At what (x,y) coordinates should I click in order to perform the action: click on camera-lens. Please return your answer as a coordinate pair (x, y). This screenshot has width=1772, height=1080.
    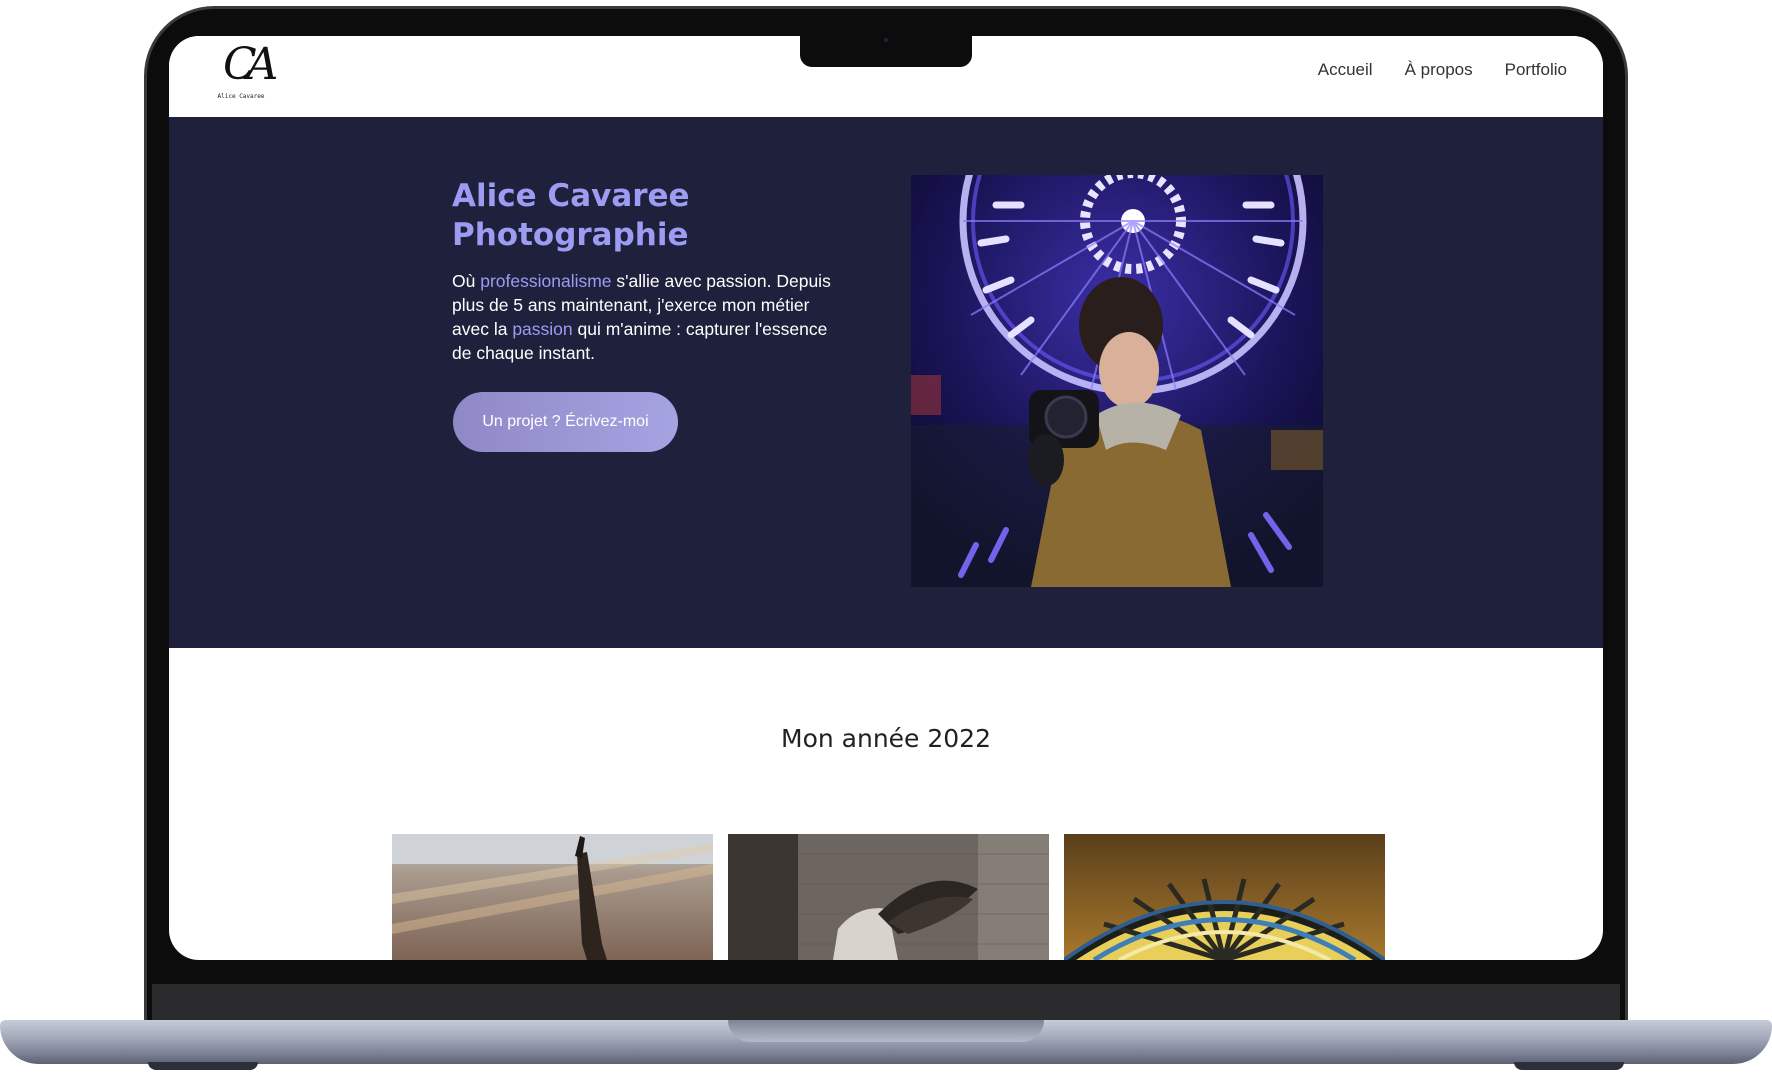
    Looking at the image, I should click on (886, 40).